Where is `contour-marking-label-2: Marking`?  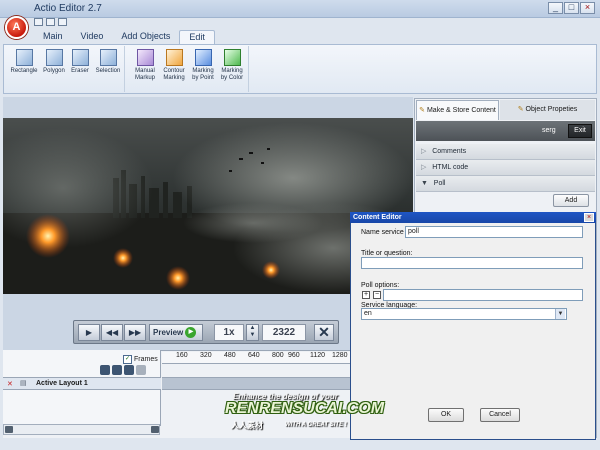 contour-marking-label-2: Marking is located at coordinates (174, 78).